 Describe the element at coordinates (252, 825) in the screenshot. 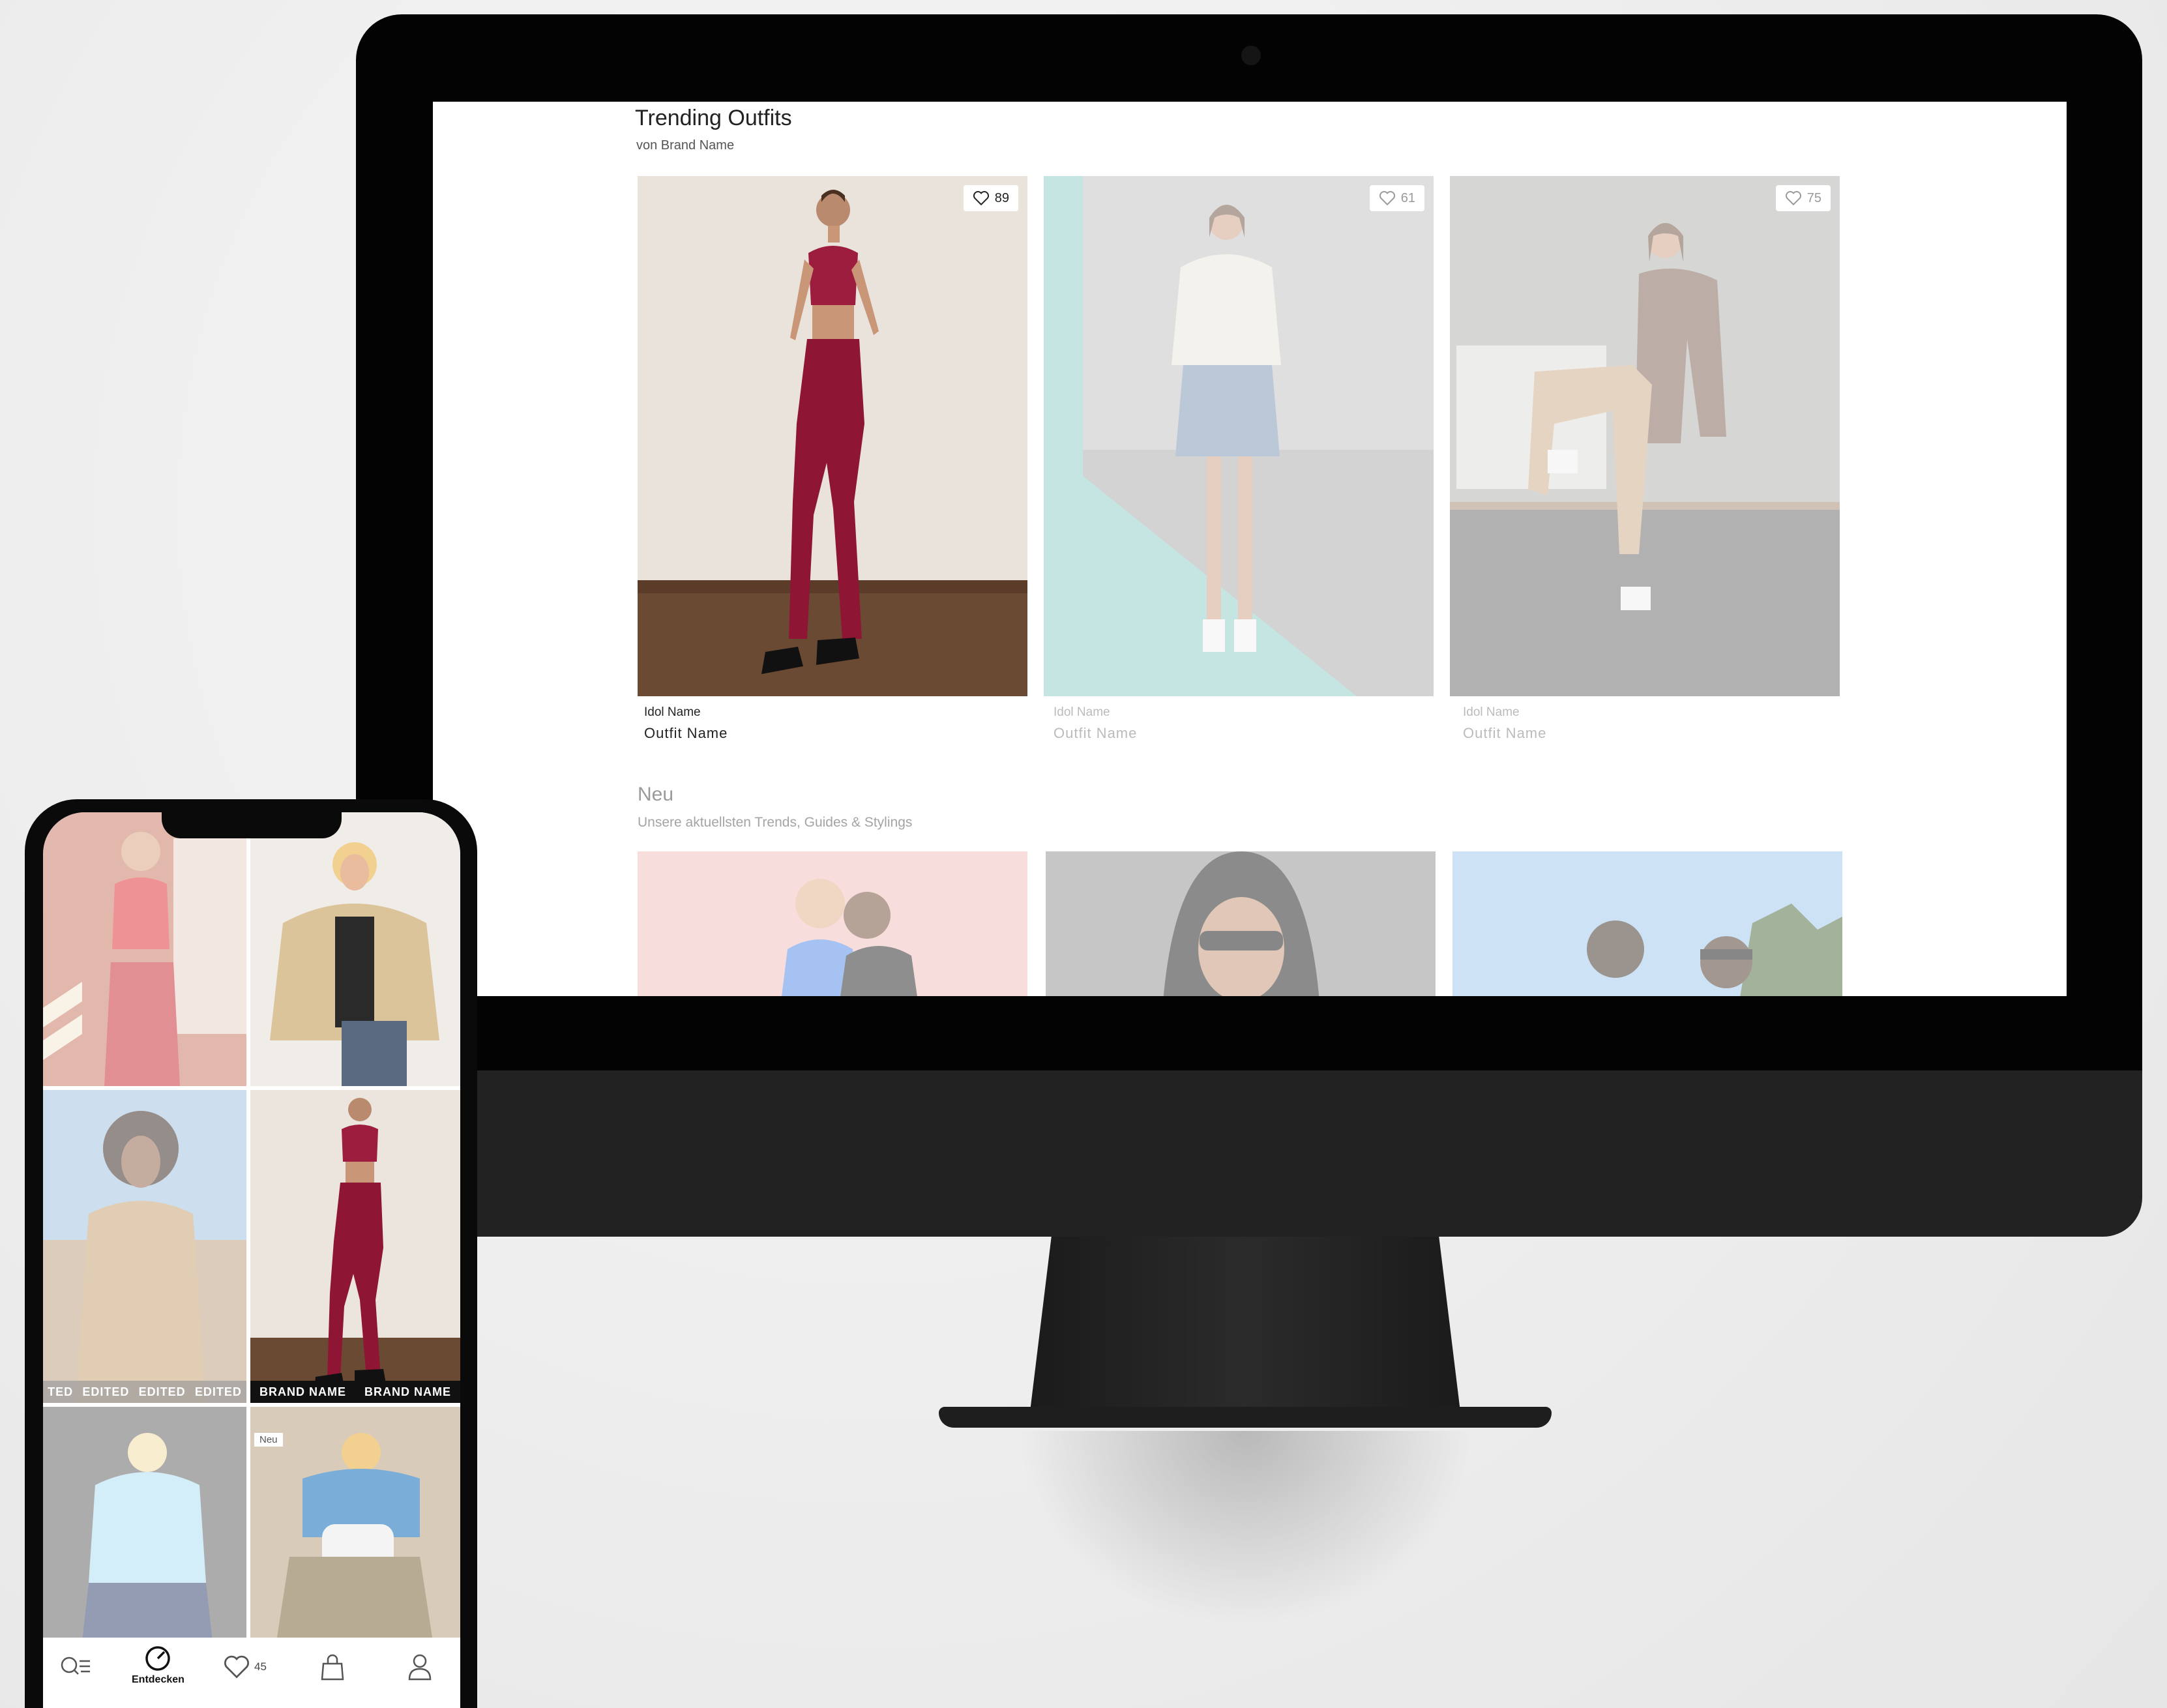

I see `phone-notch` at that location.